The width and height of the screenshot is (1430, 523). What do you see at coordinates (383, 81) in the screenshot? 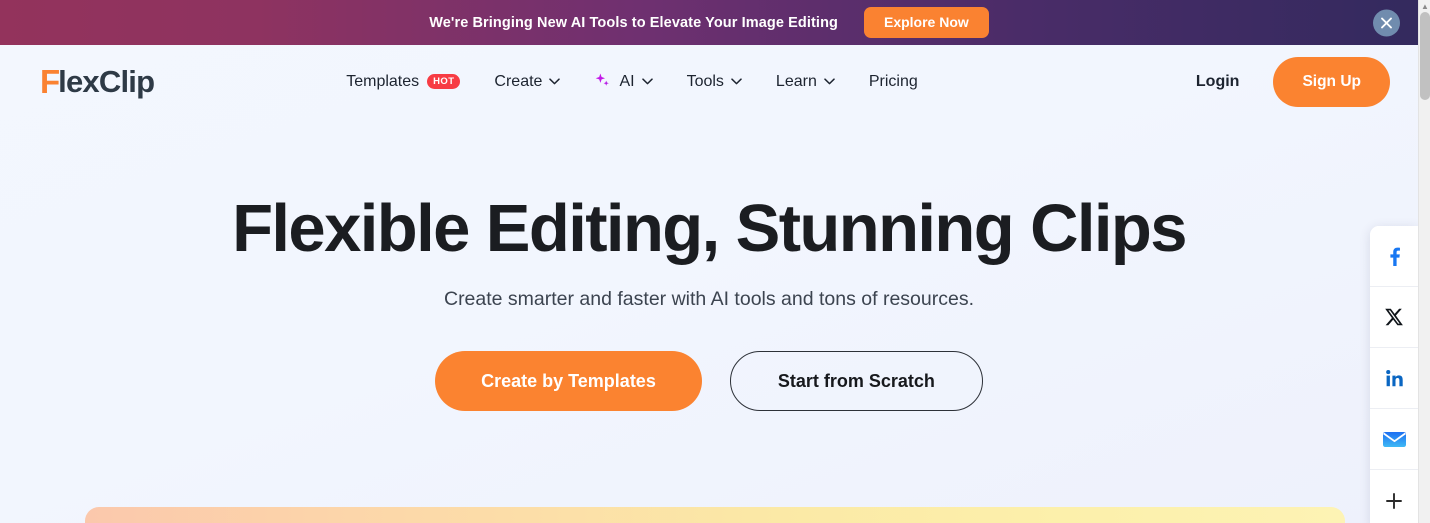
I see `nav-label-templates: Templates` at bounding box center [383, 81].